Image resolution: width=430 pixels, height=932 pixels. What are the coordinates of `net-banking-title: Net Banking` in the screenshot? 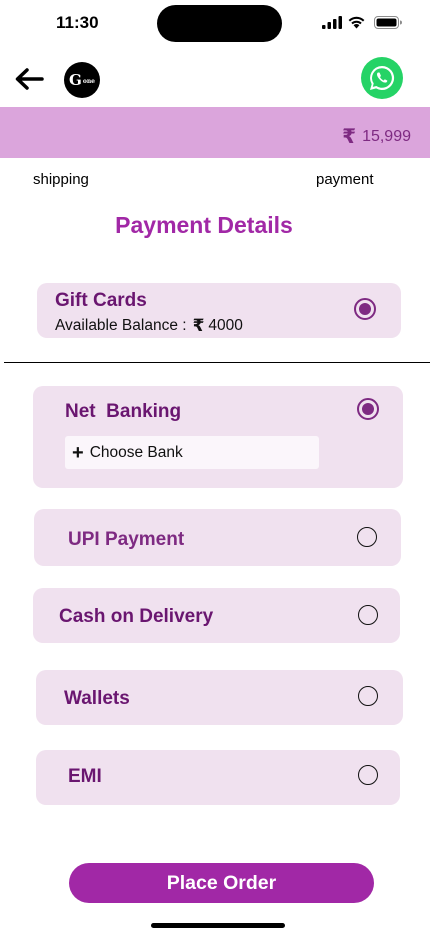 It's located at (123, 411).